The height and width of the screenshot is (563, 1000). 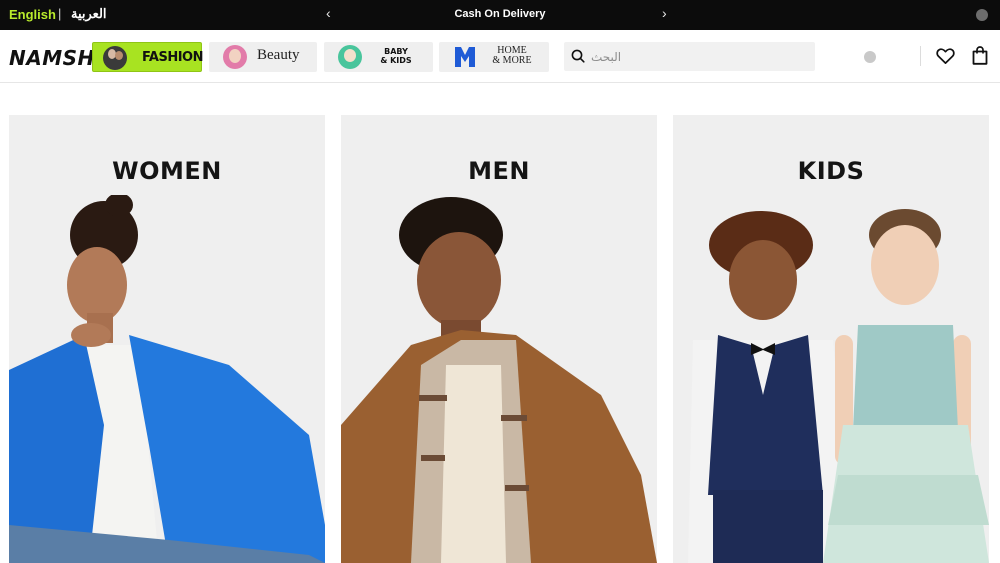 What do you see at coordinates (870, 57) in the screenshot?
I see `account-status-dot` at bounding box center [870, 57].